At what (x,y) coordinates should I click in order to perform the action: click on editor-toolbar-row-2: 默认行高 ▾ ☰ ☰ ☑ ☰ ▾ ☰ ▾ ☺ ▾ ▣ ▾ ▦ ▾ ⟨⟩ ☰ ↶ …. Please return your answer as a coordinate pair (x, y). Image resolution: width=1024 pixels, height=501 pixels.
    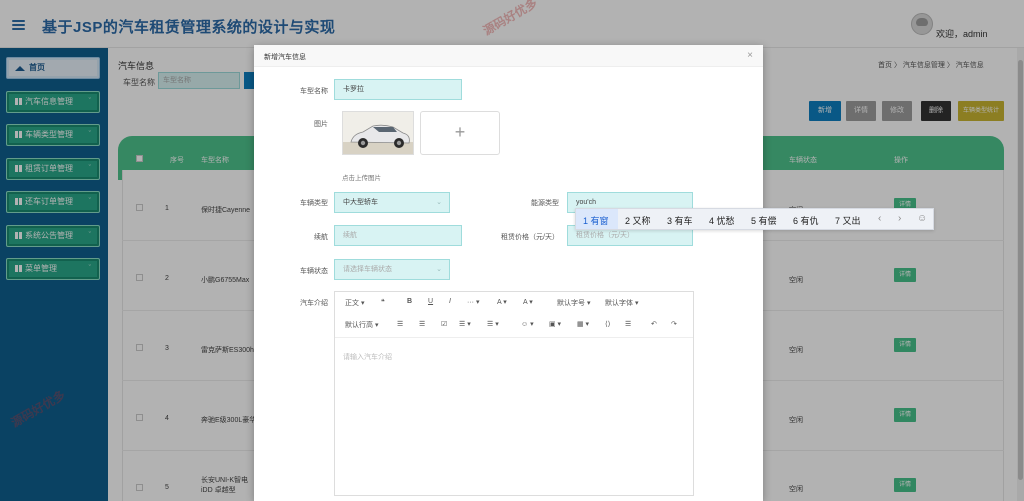
    Looking at the image, I should click on (514, 325).